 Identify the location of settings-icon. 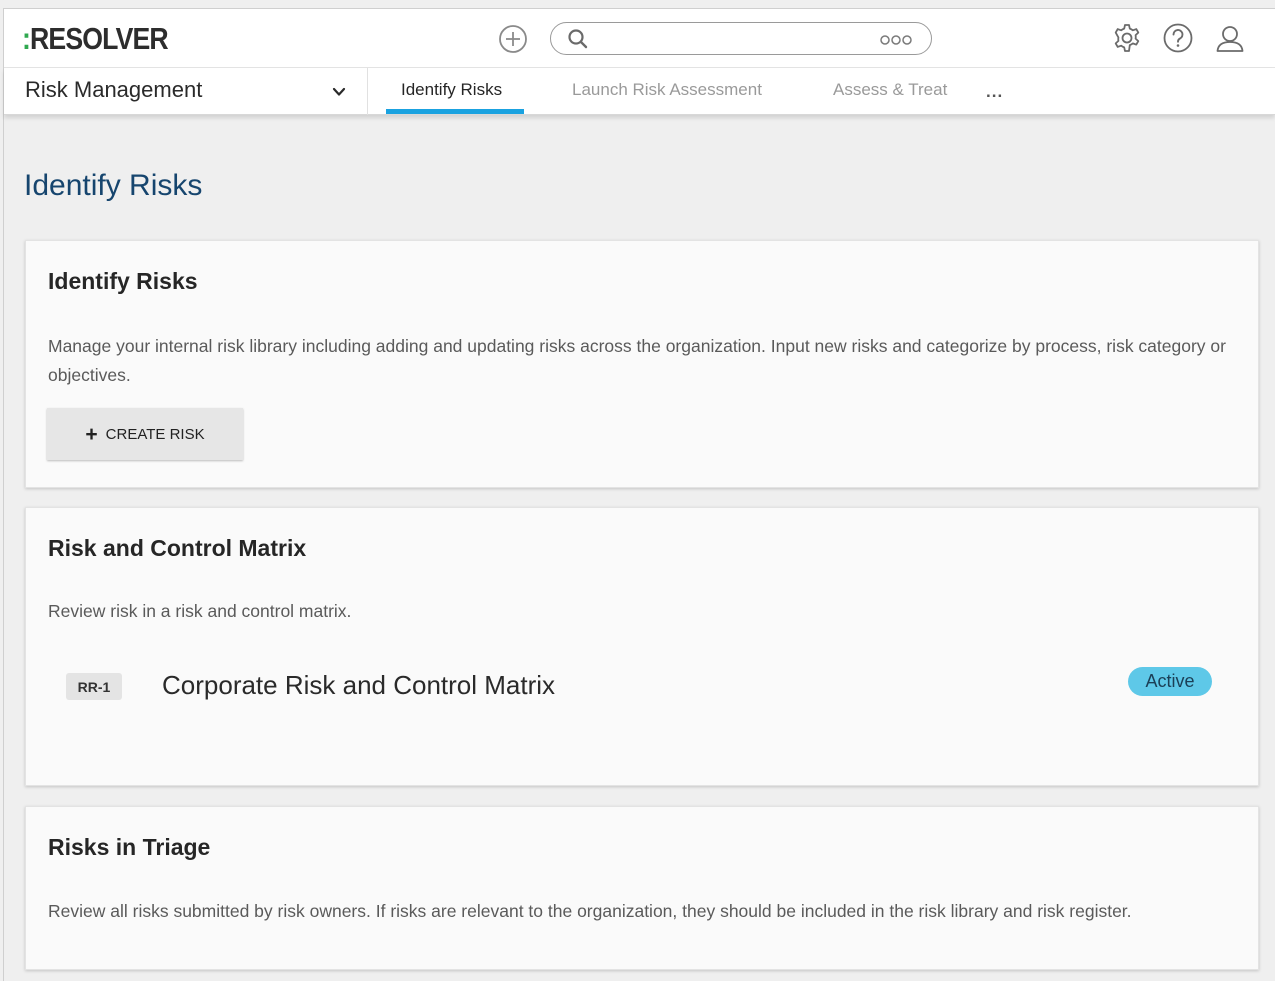
(1127, 38).